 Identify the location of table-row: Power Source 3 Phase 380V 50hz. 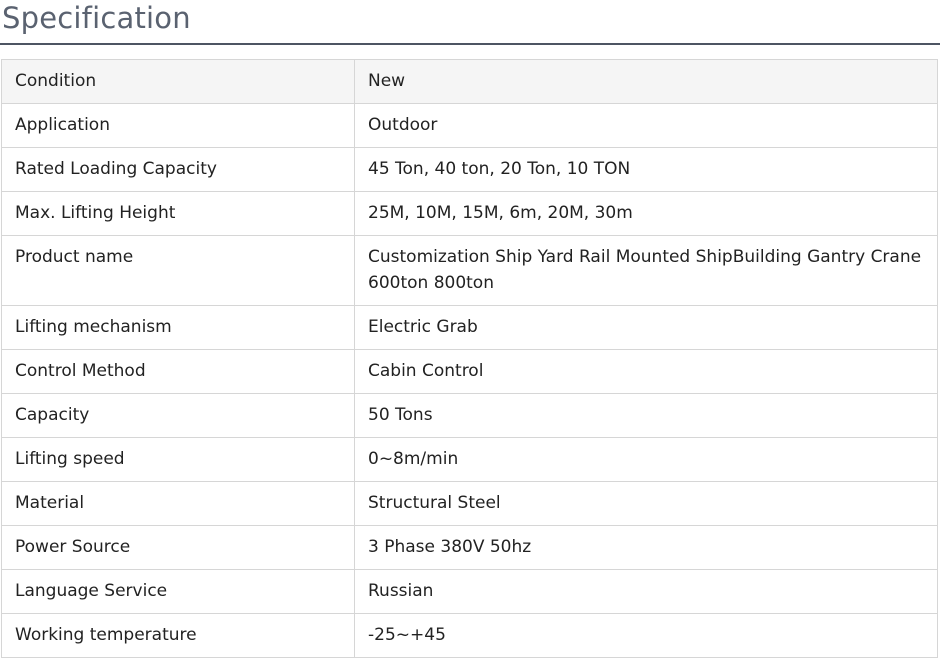
(469, 547).